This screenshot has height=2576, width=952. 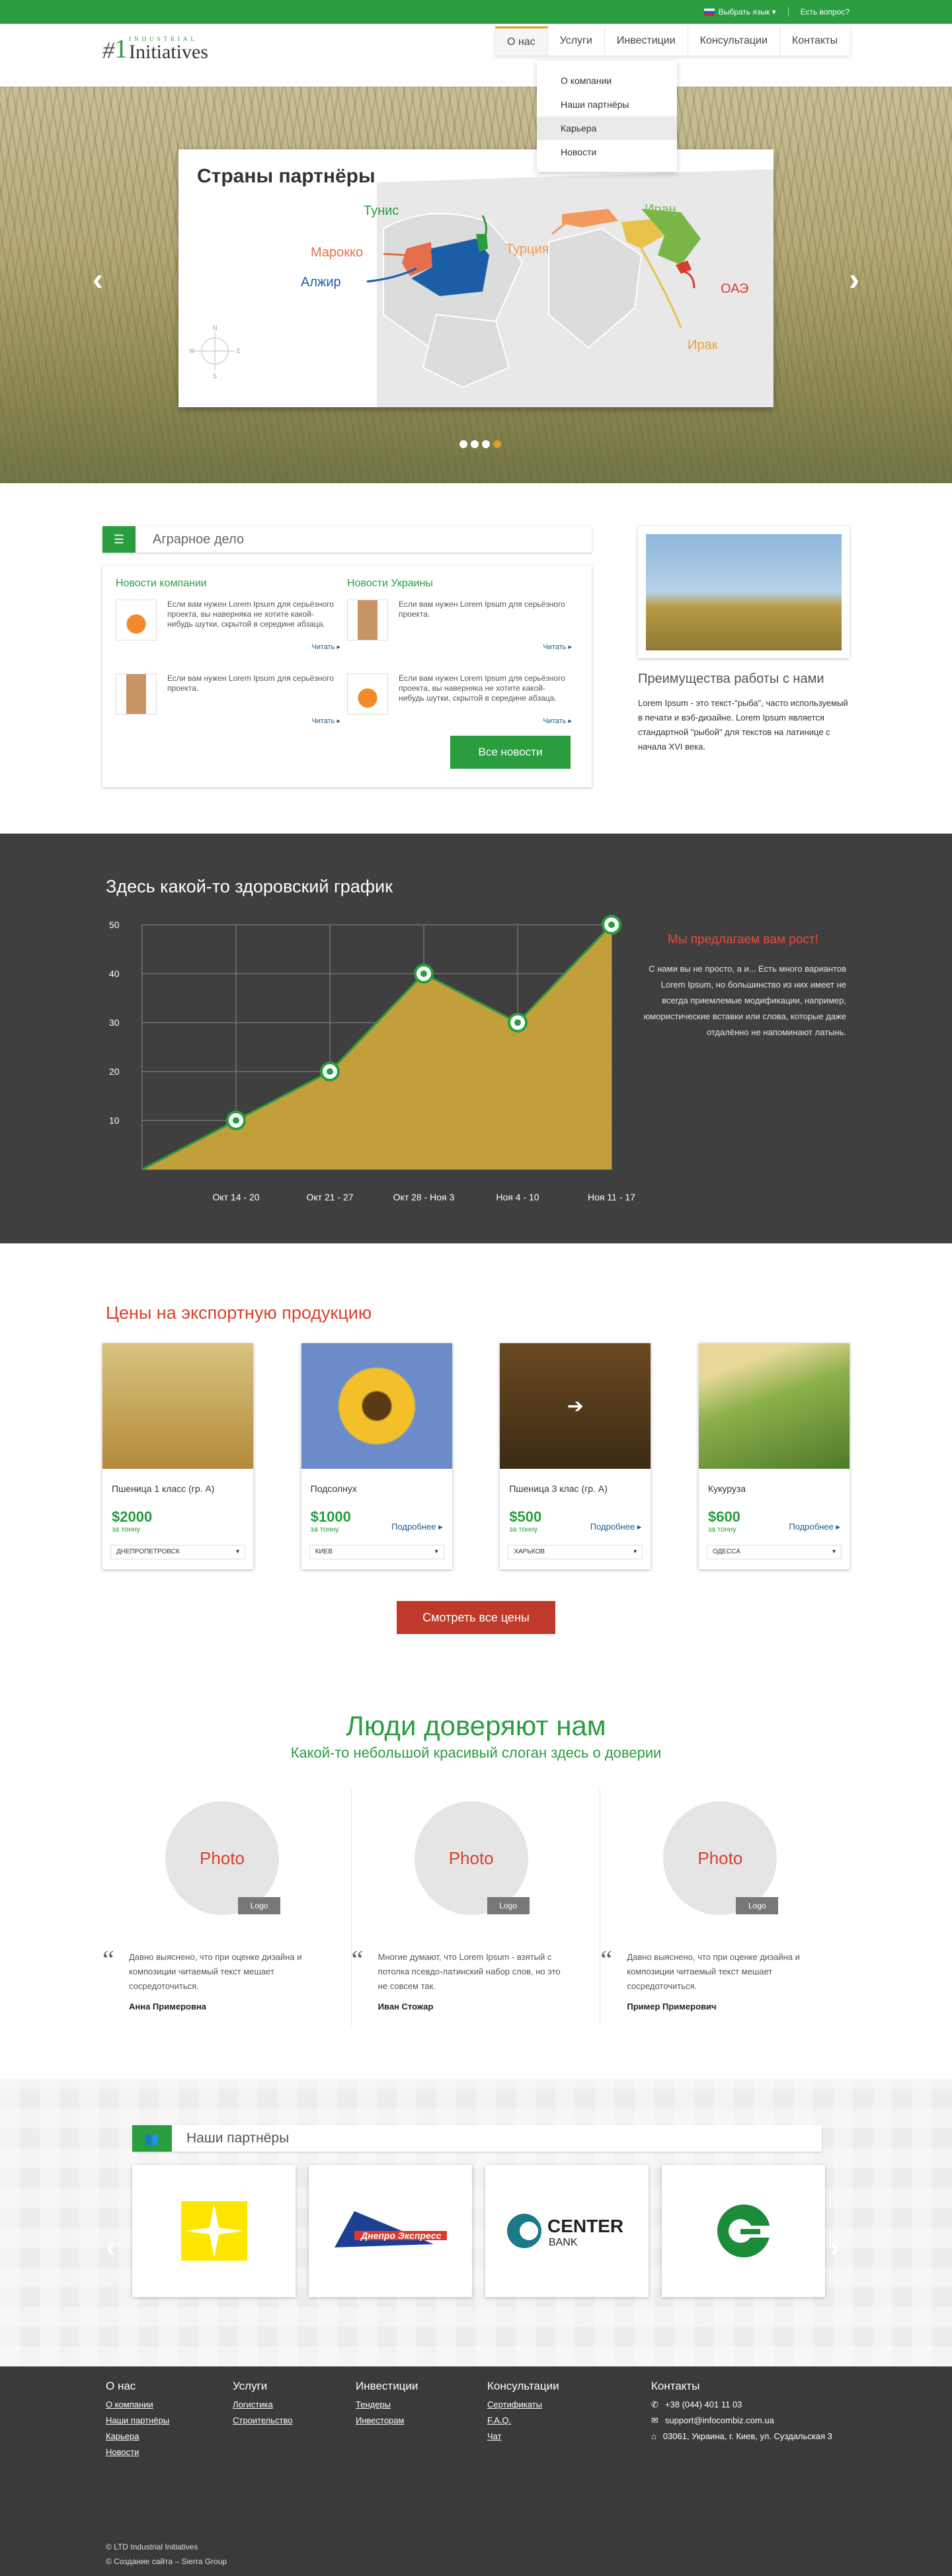 I want to click on chevron-down-icon: ▾, so click(x=237, y=1551).